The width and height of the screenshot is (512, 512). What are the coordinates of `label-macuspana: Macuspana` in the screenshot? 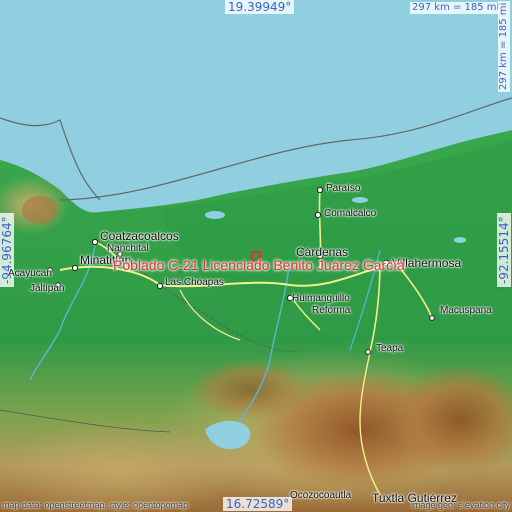 It's located at (466, 310).